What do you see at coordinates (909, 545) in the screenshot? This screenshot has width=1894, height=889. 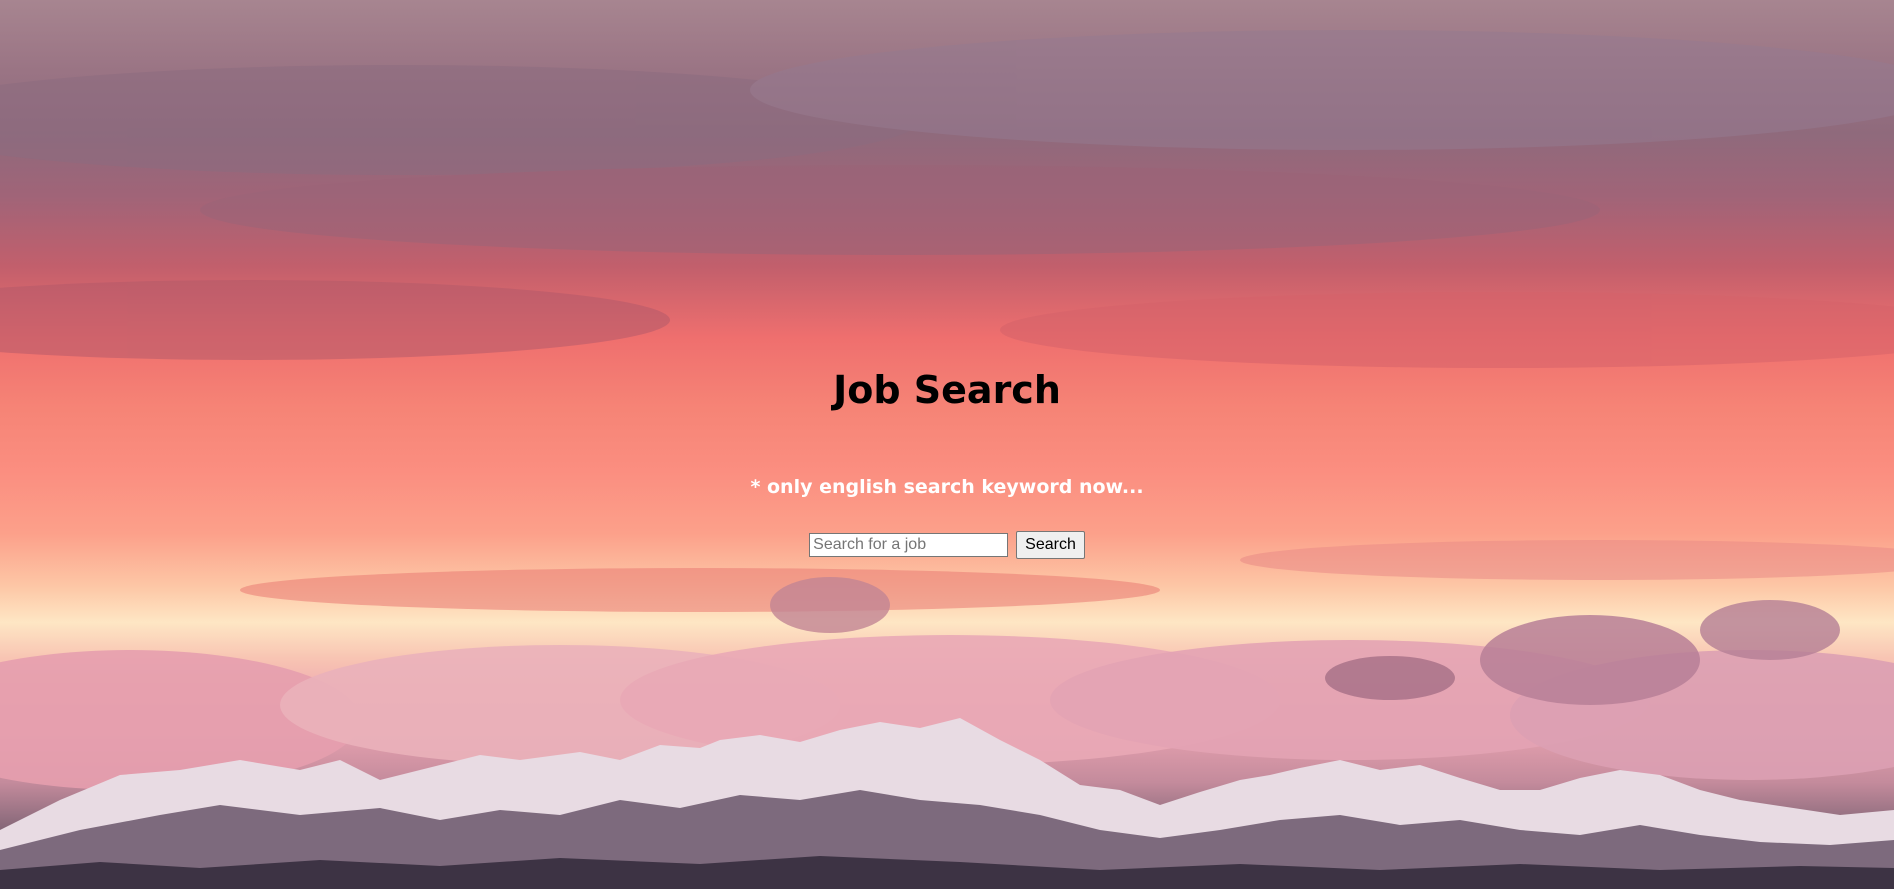 I see `search-input` at bounding box center [909, 545].